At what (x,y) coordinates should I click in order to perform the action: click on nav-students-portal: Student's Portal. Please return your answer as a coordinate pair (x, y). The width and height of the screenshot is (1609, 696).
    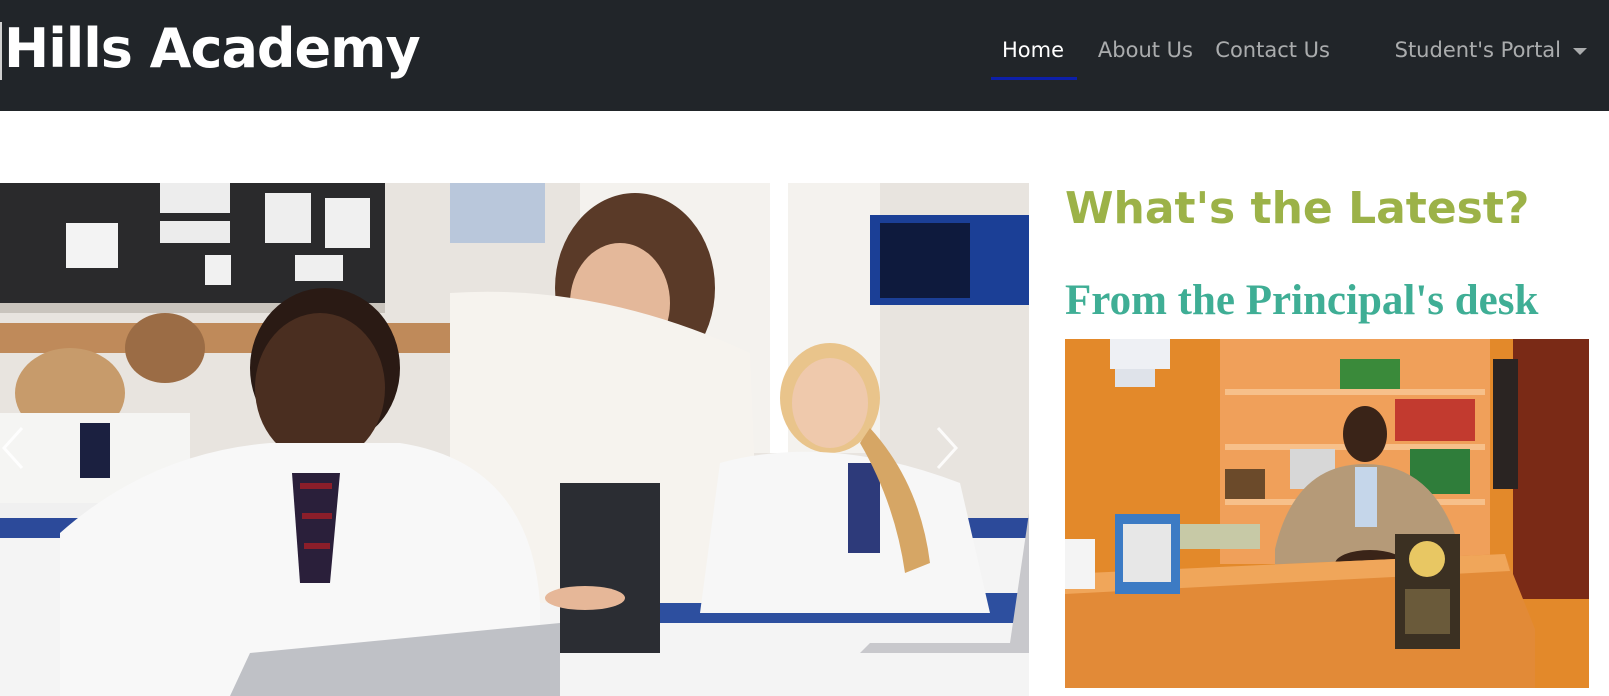
    Looking at the image, I should click on (1491, 56).